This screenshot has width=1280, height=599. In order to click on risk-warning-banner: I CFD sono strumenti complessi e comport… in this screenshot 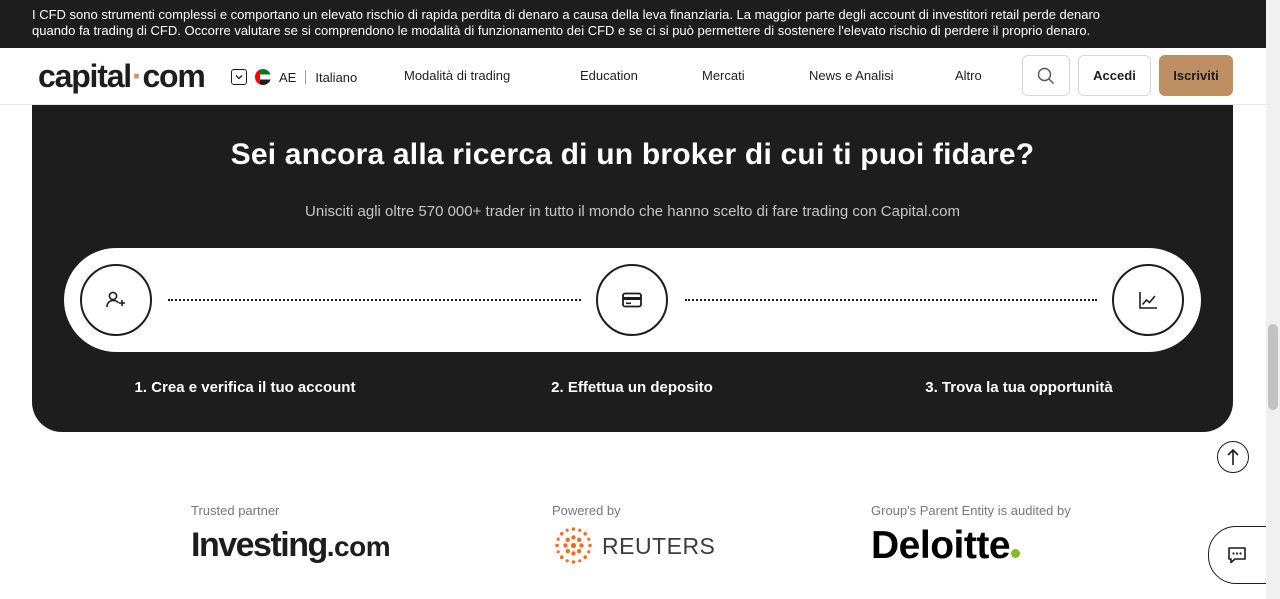, I will do `click(640, 24)`.